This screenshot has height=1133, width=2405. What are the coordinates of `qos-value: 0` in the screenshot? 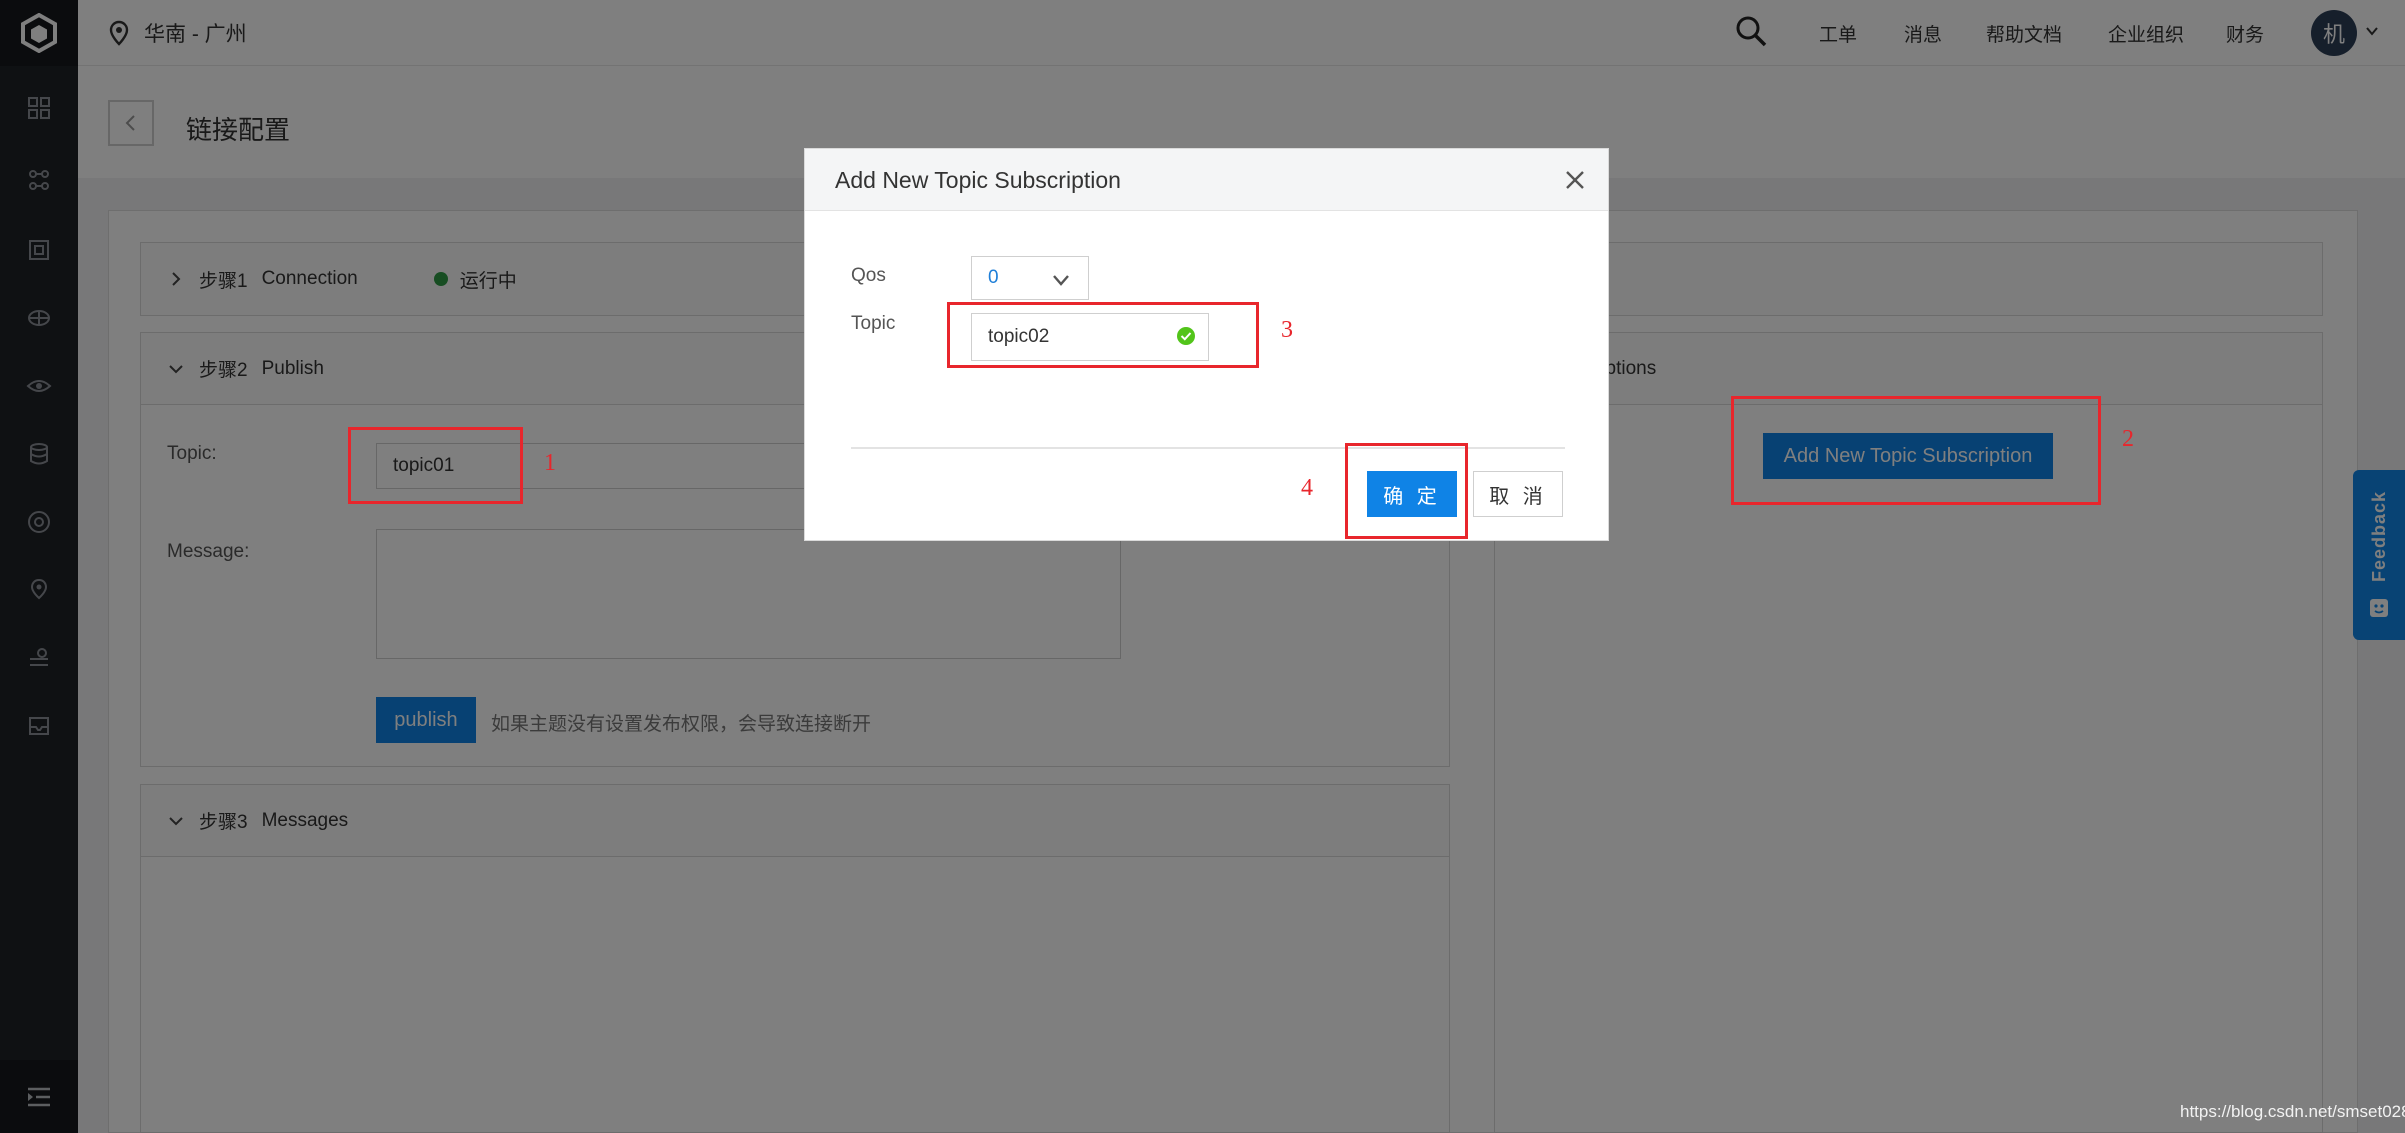 It's located at (993, 277).